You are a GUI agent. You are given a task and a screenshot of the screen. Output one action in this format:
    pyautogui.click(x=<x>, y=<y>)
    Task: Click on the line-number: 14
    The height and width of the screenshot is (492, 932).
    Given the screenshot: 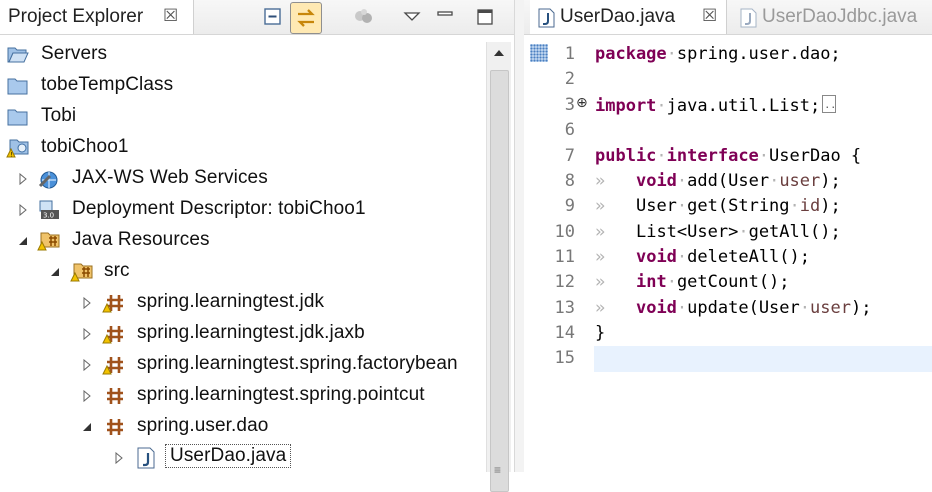 What is the action you would take?
    pyautogui.click(x=564, y=333)
    